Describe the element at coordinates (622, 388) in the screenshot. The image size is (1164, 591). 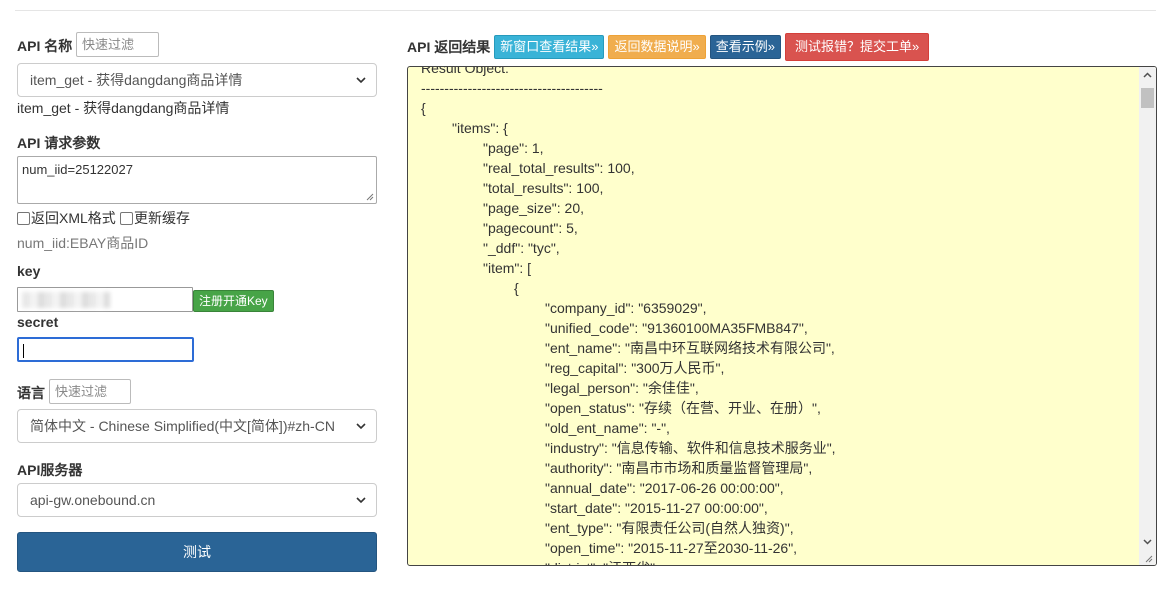
I see `result-line: "legal_person": "余佳佳",` at that location.